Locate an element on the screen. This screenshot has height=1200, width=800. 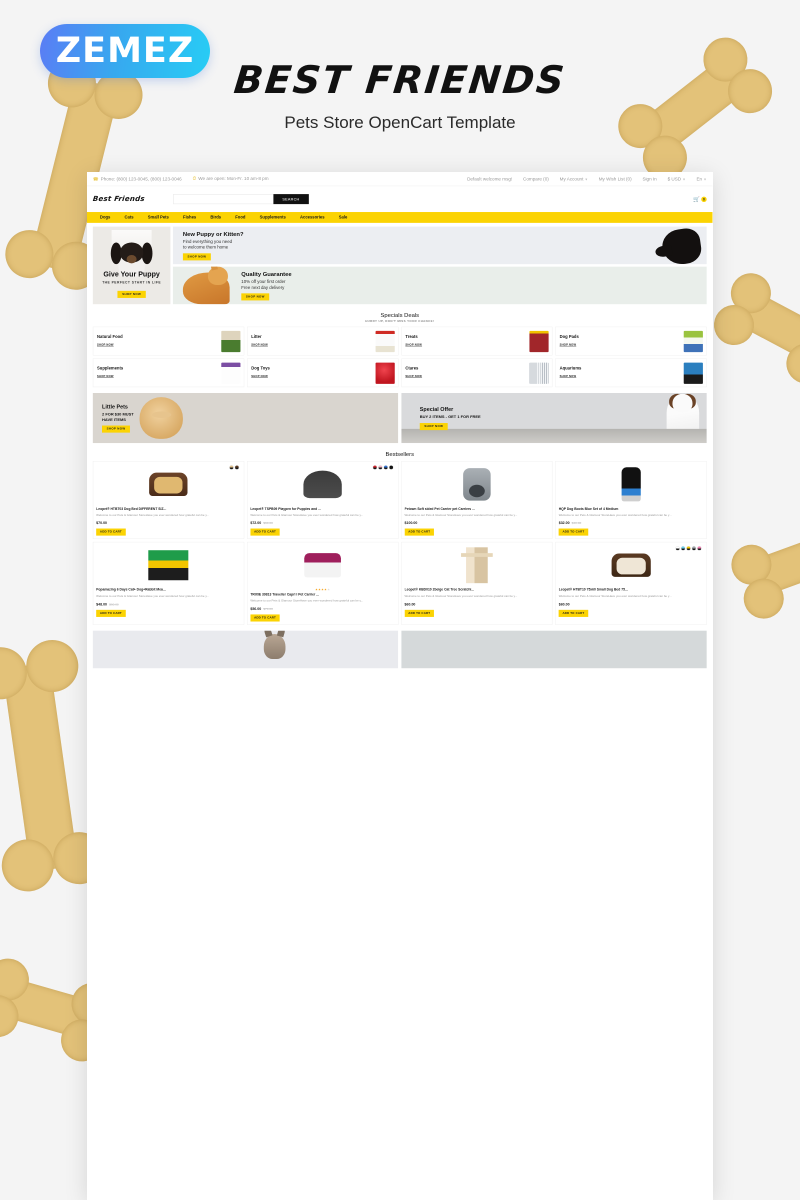
puppy-snout-icon is located at coordinates (131, 259).